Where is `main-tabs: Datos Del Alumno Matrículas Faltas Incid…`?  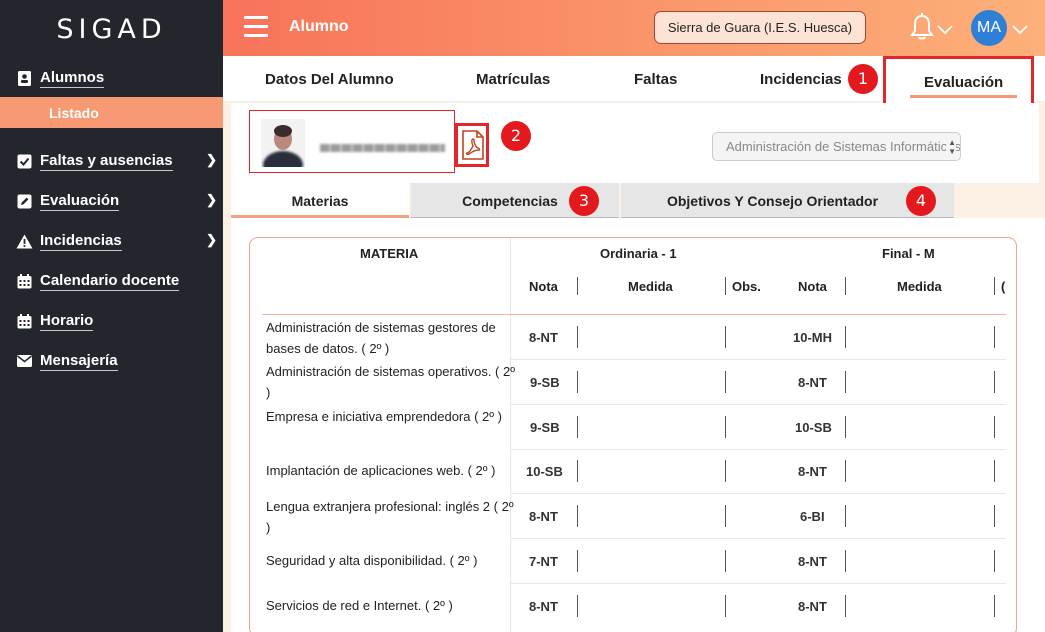 main-tabs: Datos Del Alumno Matrículas Faltas Incid… is located at coordinates (634, 83).